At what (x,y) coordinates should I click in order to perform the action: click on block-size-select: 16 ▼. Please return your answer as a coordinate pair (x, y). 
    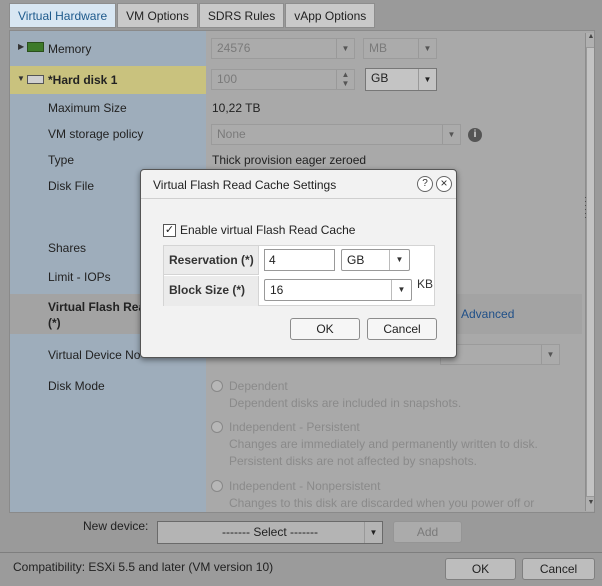
    Looking at the image, I should click on (338, 290).